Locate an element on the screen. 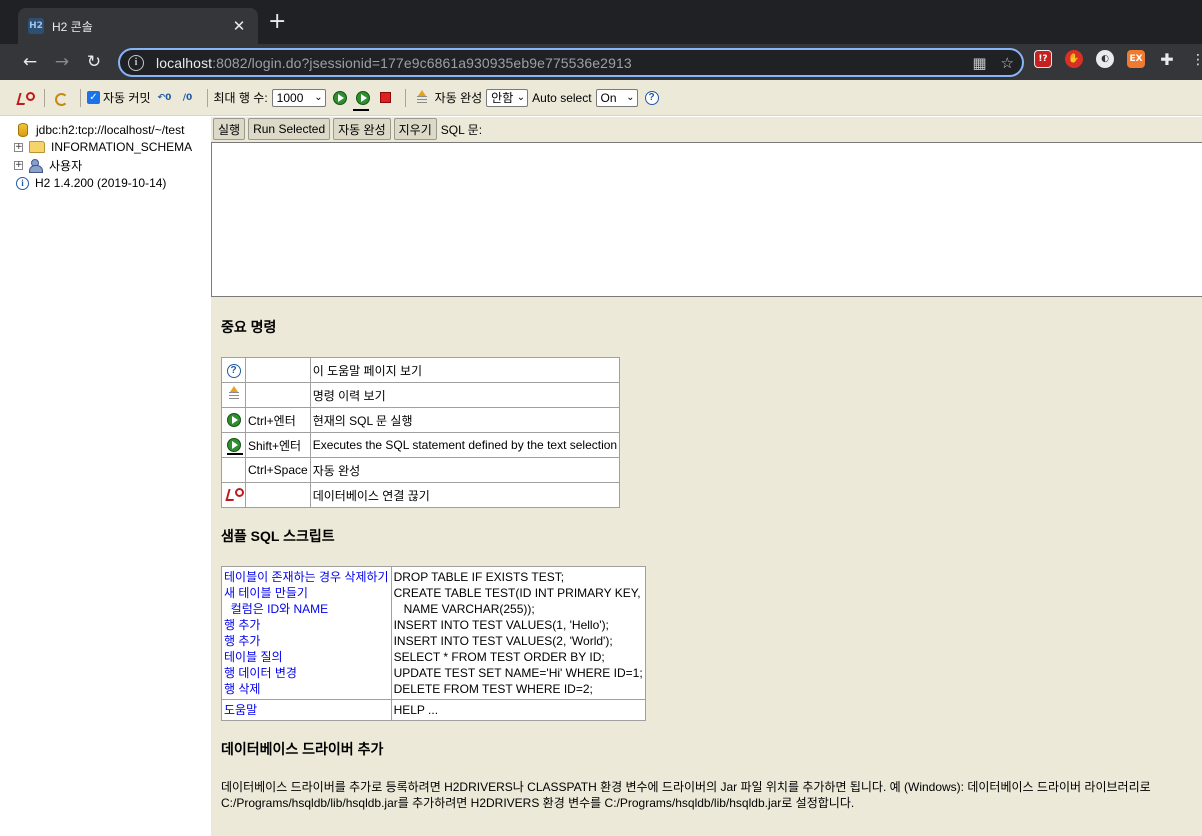 The height and width of the screenshot is (836, 1202). info-icon: i is located at coordinates (22, 183).